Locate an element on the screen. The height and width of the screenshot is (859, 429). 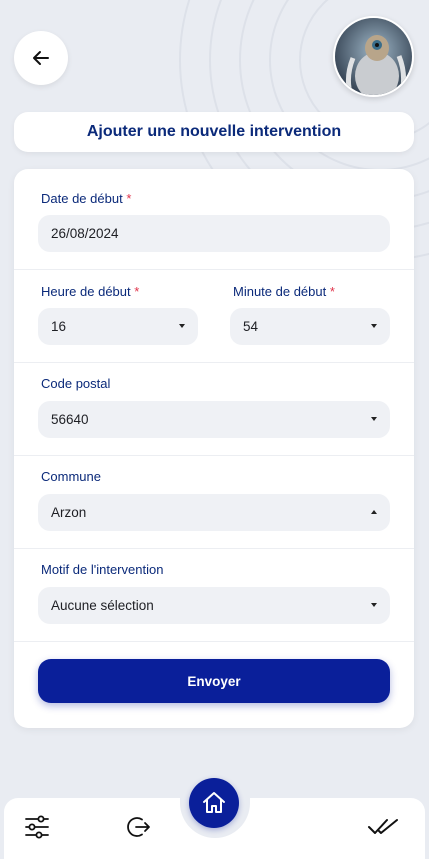
time-section: Heure de début * 16 Minute de début * 54 is located at coordinates (214, 316).